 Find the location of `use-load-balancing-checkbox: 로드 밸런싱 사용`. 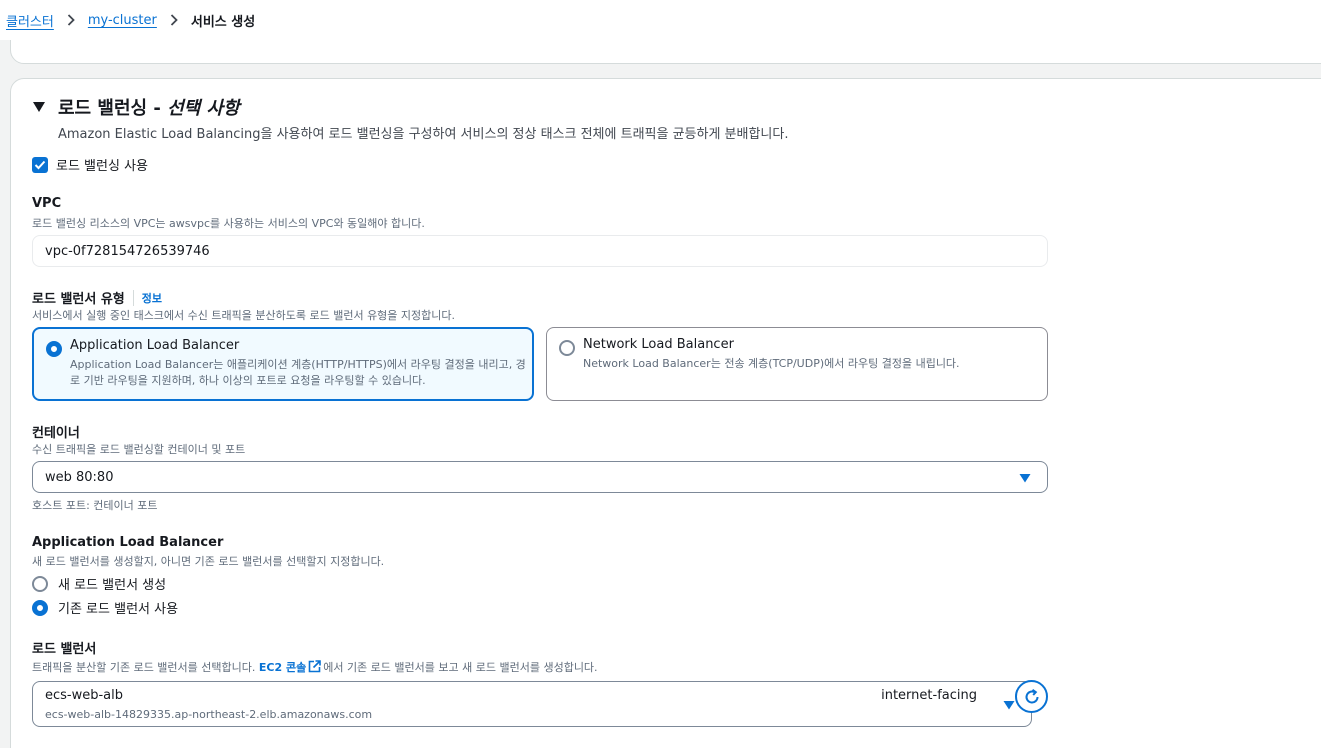

use-load-balancing-checkbox: 로드 밸런싱 사용 is located at coordinates (90, 164).